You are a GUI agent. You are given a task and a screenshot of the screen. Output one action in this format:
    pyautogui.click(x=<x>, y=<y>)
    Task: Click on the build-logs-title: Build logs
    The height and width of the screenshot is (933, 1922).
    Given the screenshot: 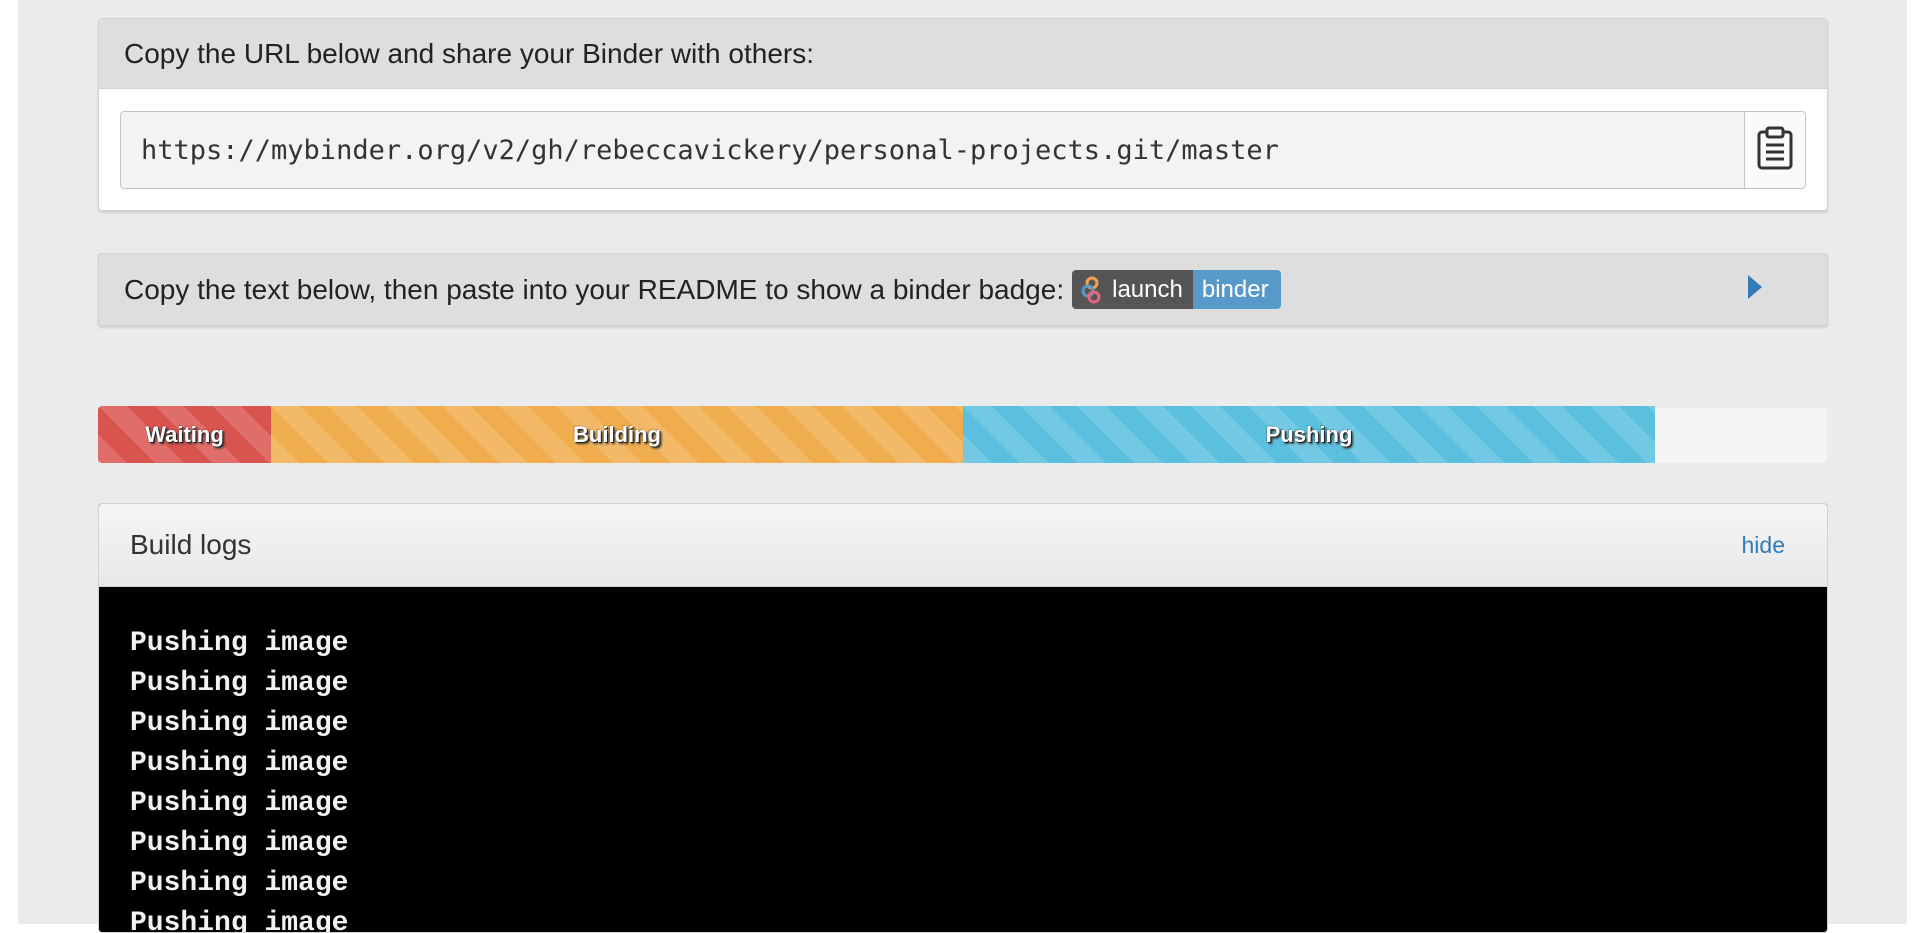 What is the action you would take?
    pyautogui.click(x=191, y=544)
    